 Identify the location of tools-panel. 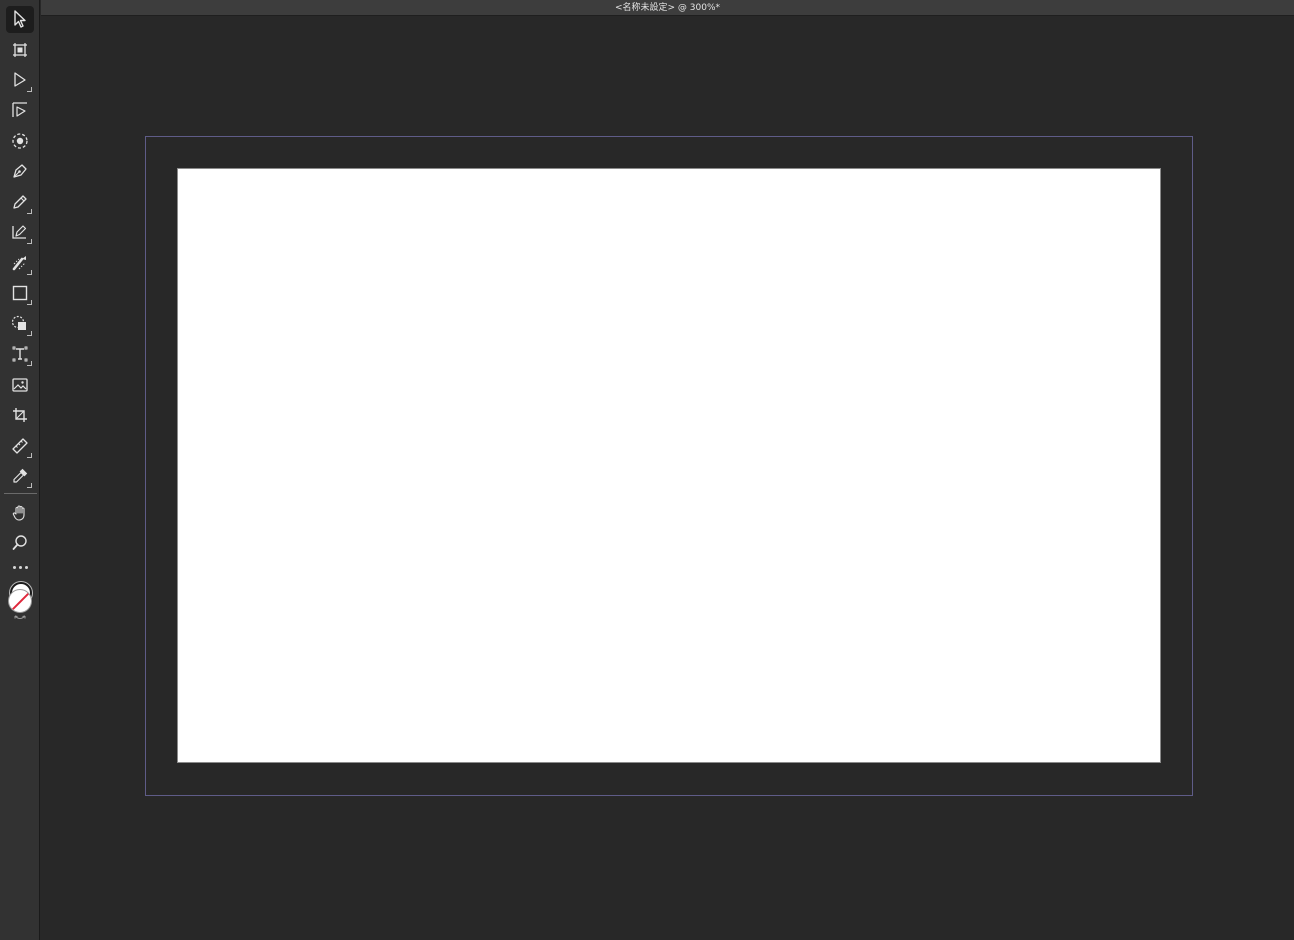
(20, 470).